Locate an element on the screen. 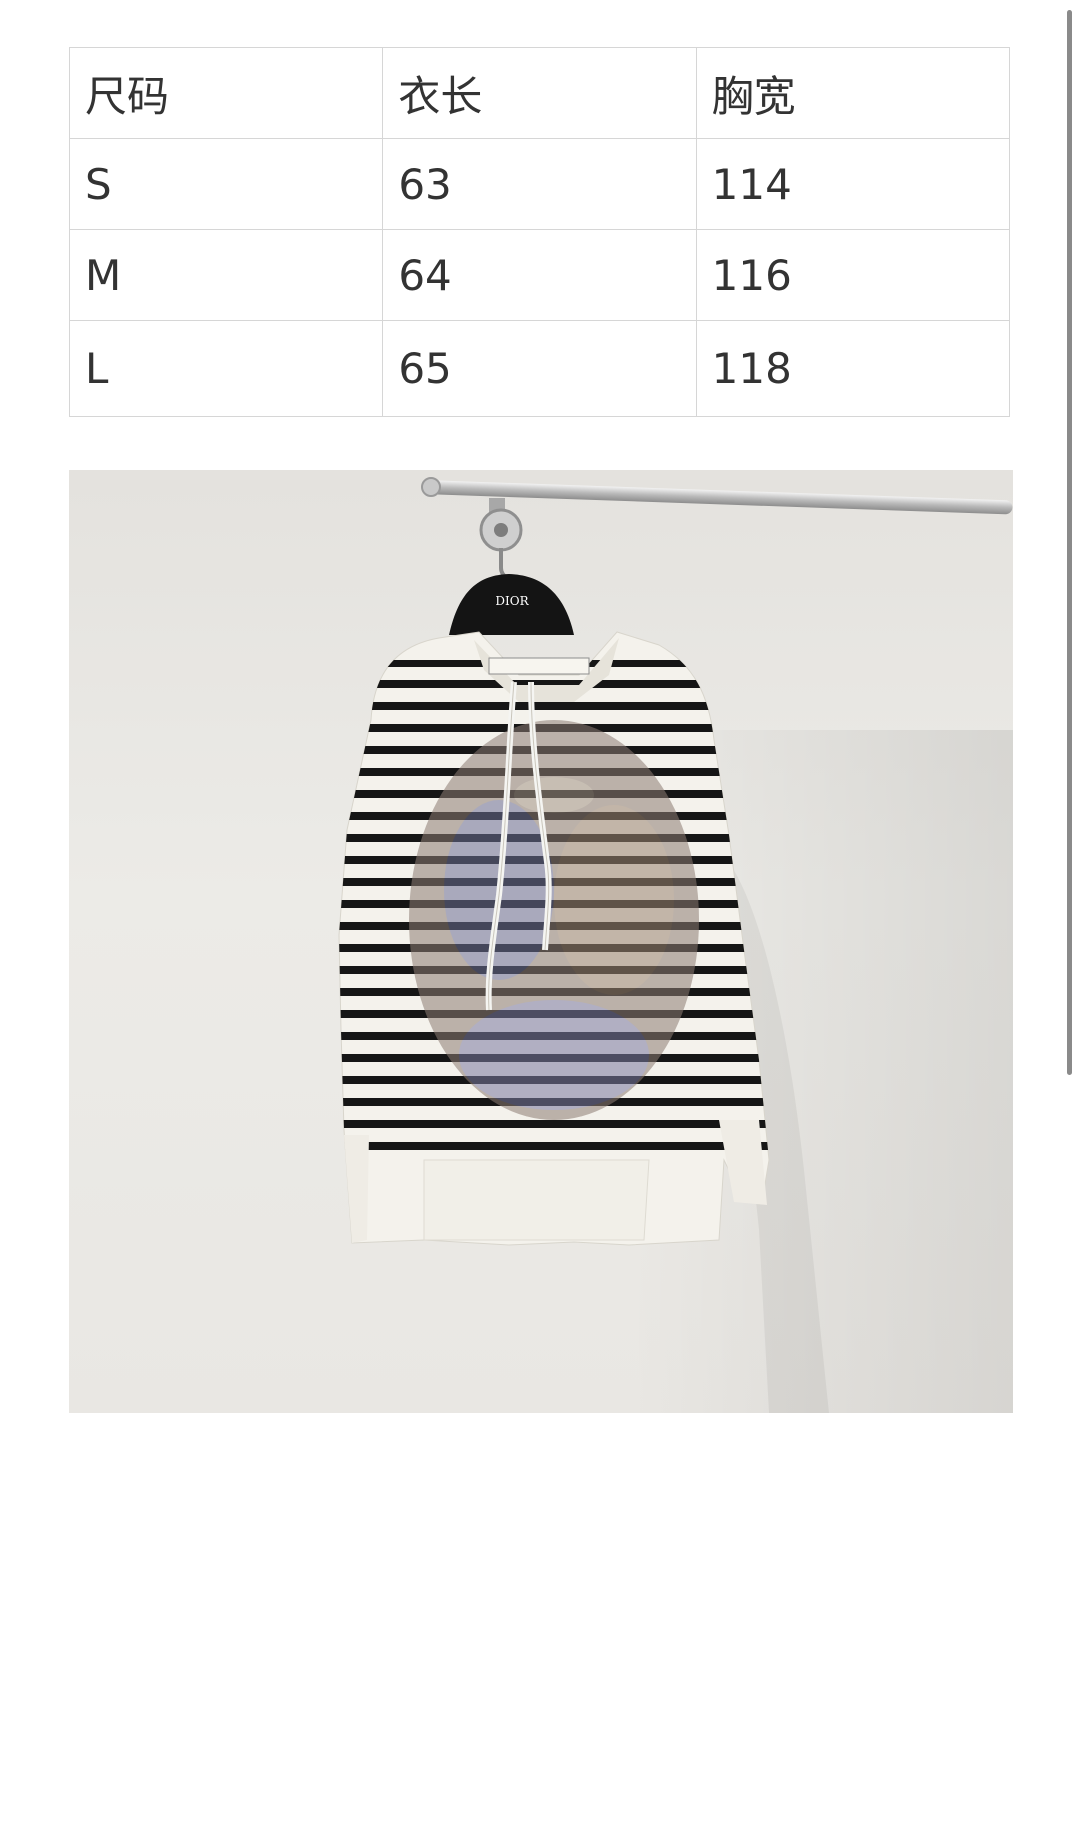 The image size is (1080, 1837). cell-length: 65 is located at coordinates (539, 368).